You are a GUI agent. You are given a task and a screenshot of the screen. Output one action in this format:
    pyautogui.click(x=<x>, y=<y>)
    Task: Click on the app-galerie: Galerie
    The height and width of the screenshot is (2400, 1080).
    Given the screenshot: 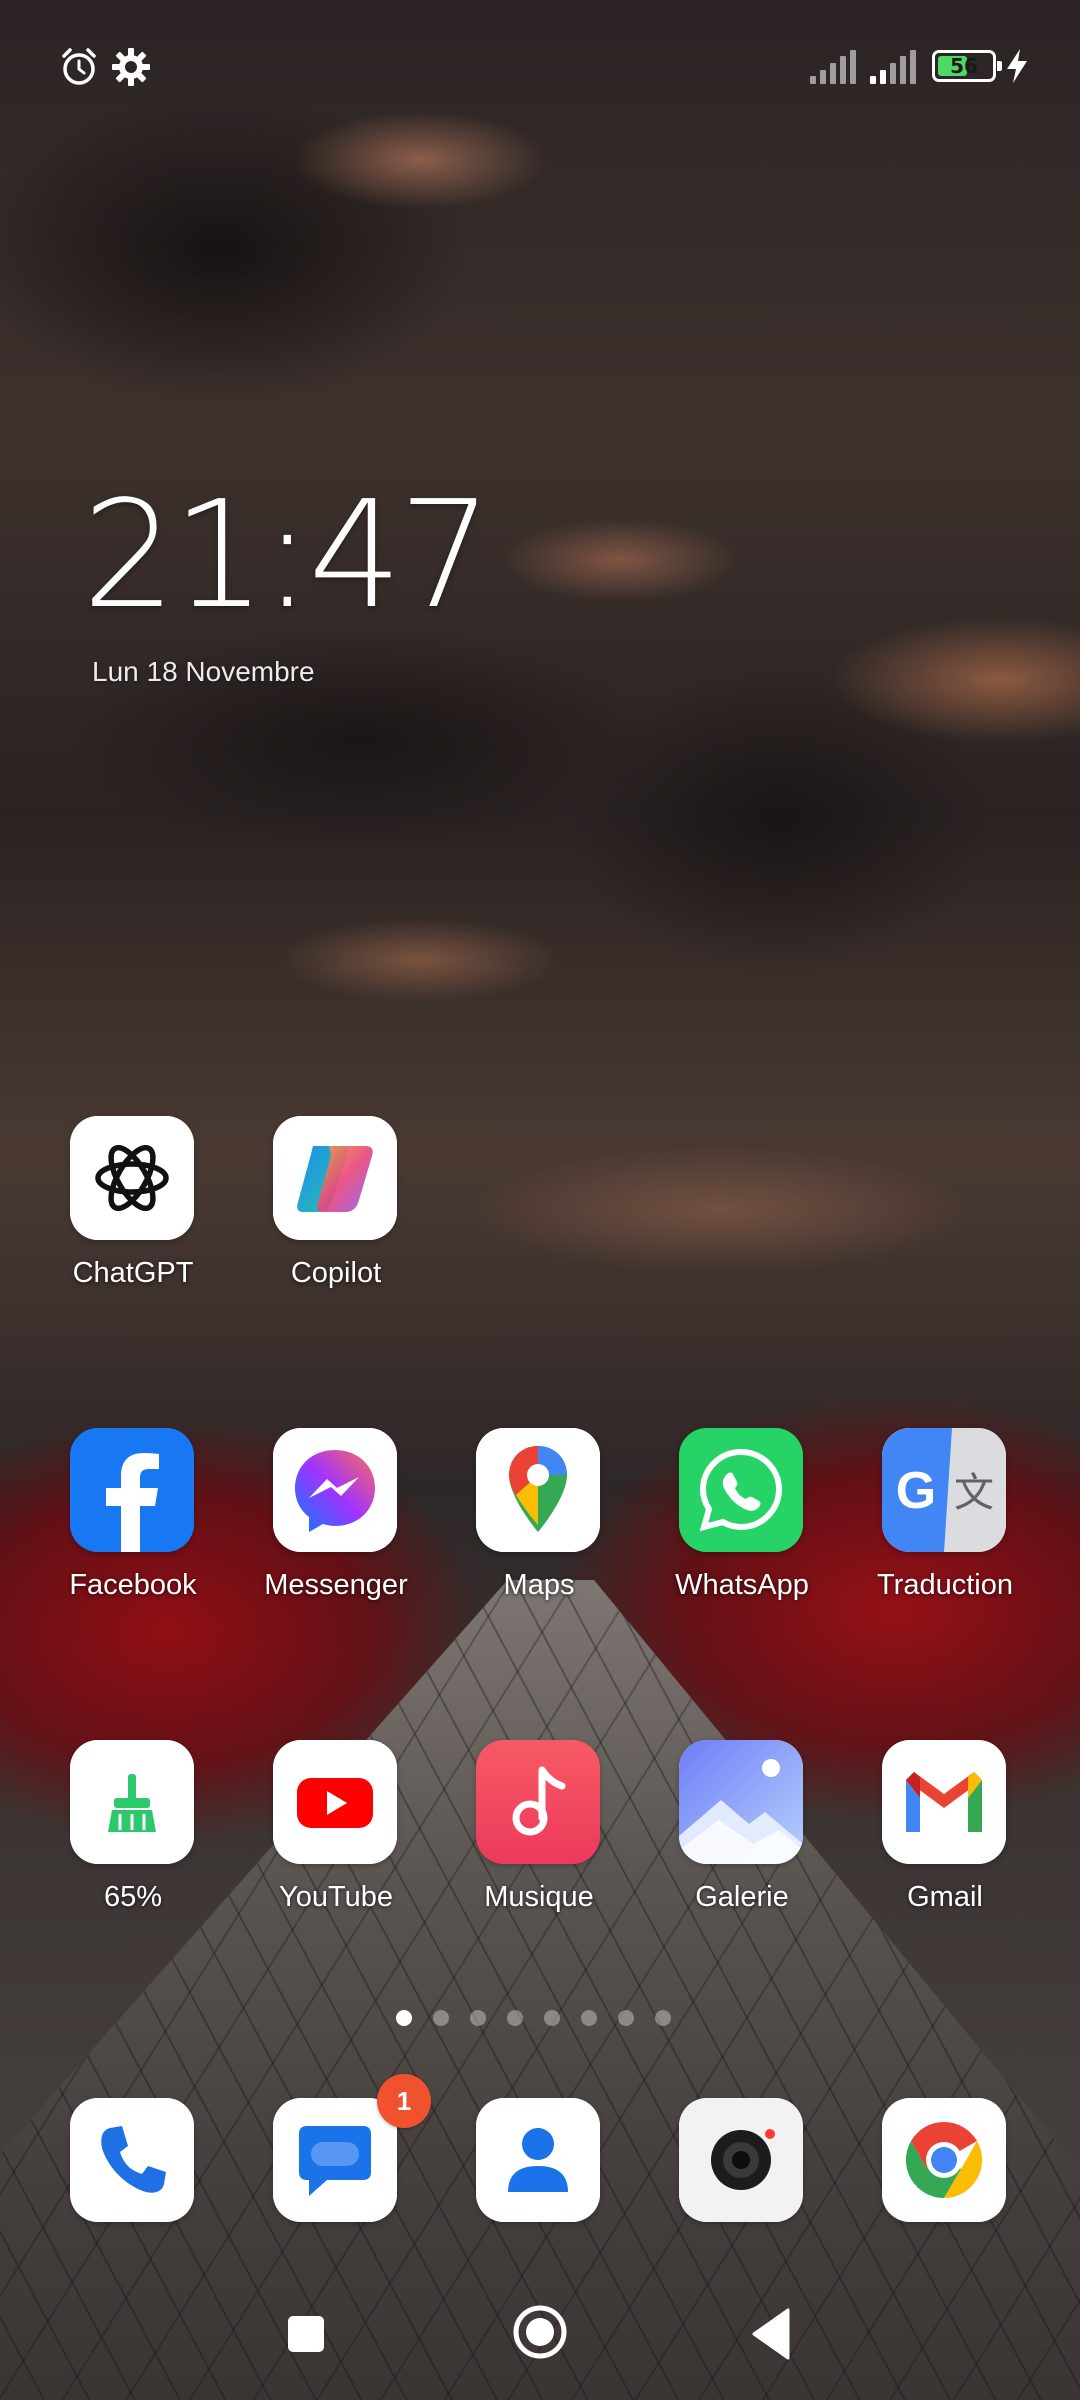 What is the action you would take?
    pyautogui.click(x=742, y=1840)
    